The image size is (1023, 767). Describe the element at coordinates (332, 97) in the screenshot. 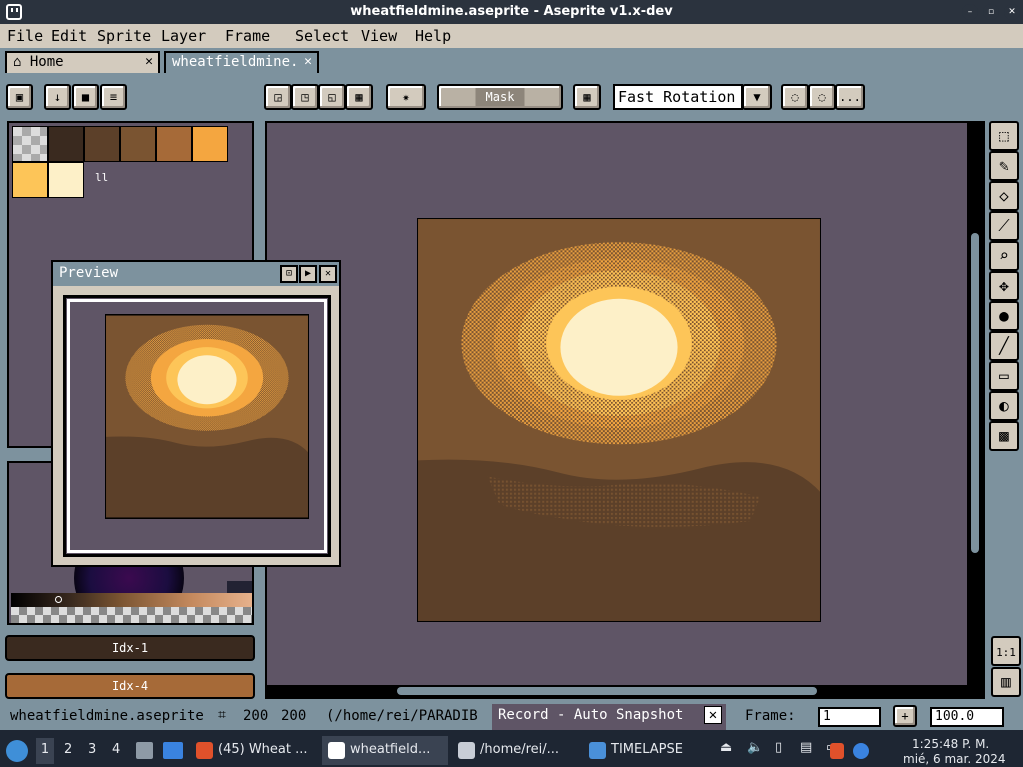

I see `selection-subtract-icon: ◱` at that location.